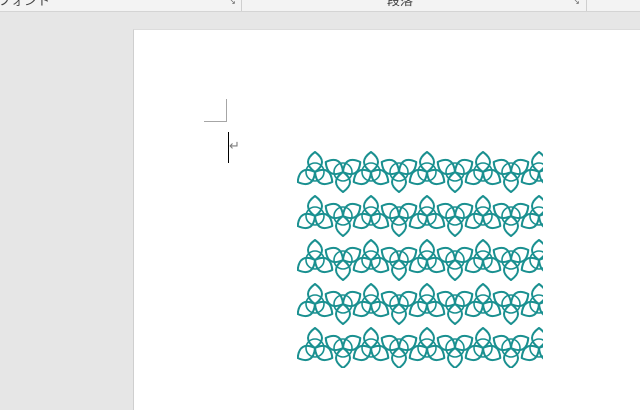 This screenshot has width=640, height=410. What do you see at coordinates (320, 6) in the screenshot?
I see `ribbon: フォント ↘ 段落 ↘` at bounding box center [320, 6].